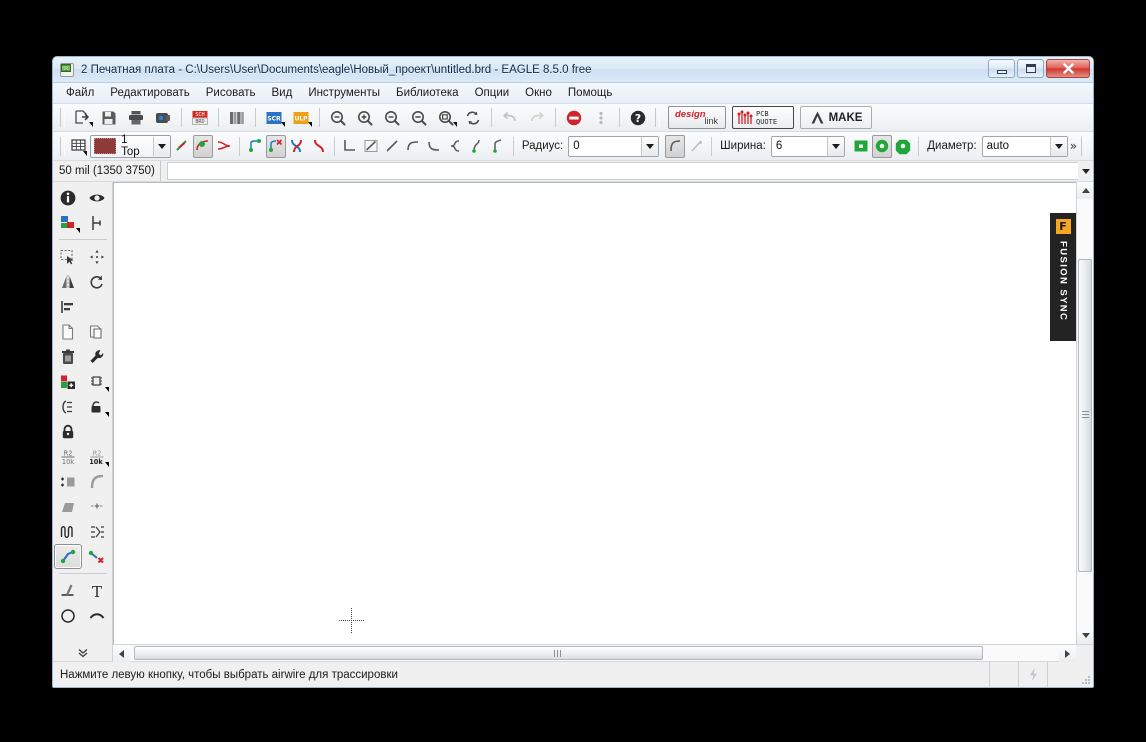 Image resolution: width=1146 pixels, height=742 pixels. I want to click on stop-button, so click(574, 117).